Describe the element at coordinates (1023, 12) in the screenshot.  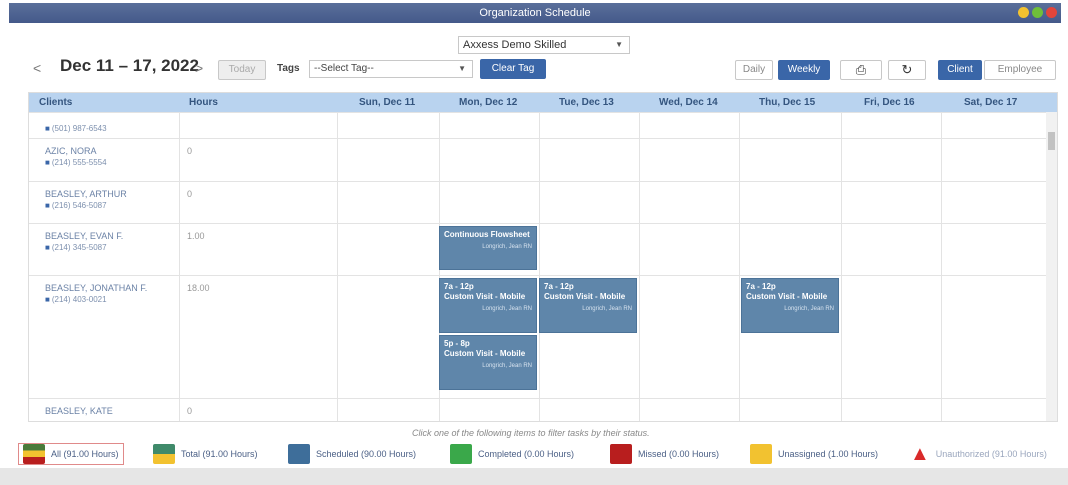
I see `minimize-button` at that location.